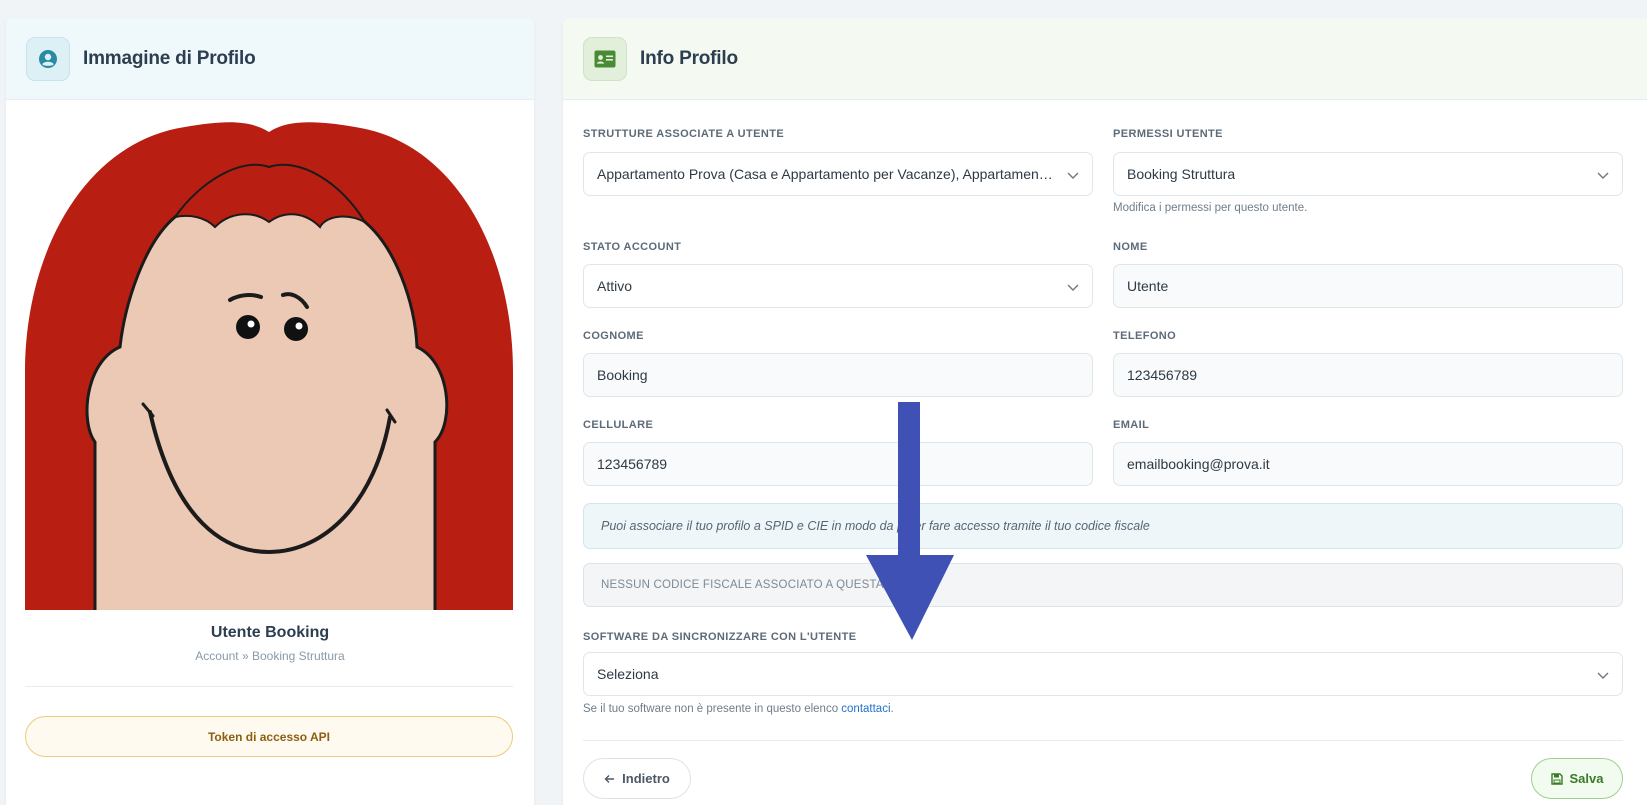 The image size is (1647, 805). Describe the element at coordinates (1368, 464) in the screenshot. I see `email-input: emailbooking@prova.it` at that location.